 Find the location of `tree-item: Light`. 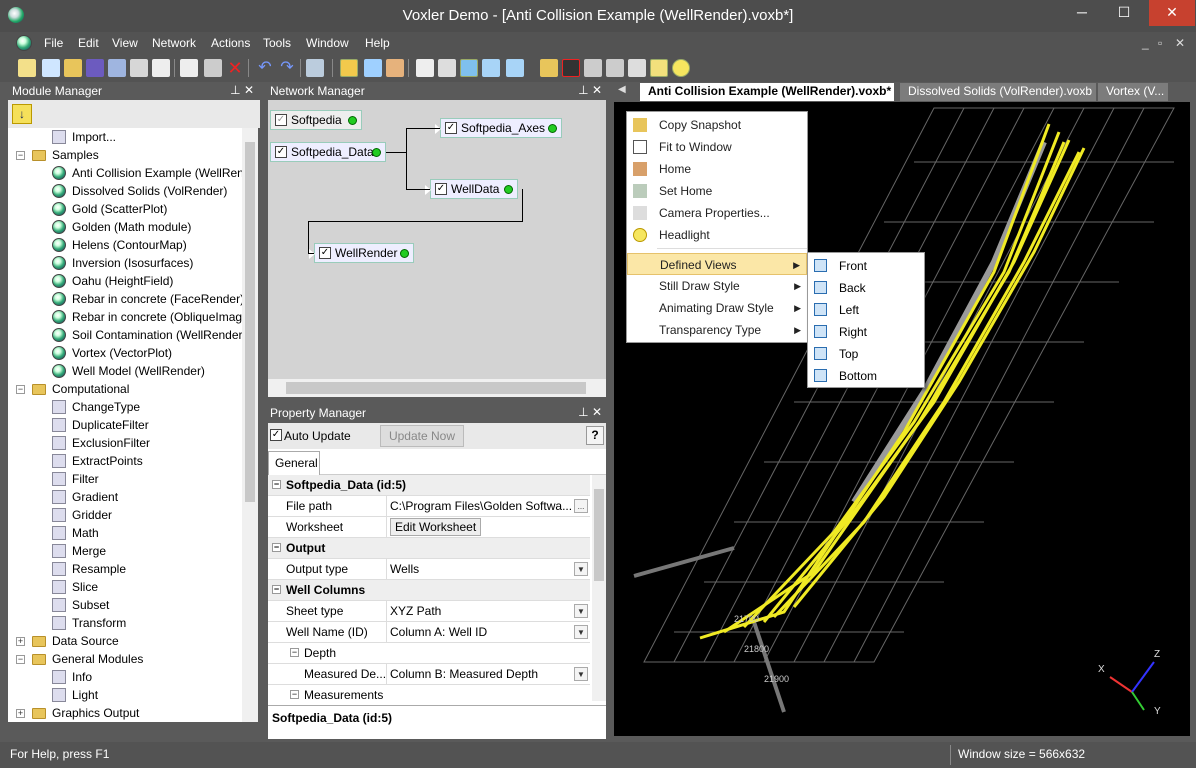

tree-item: Light is located at coordinates (124, 695).